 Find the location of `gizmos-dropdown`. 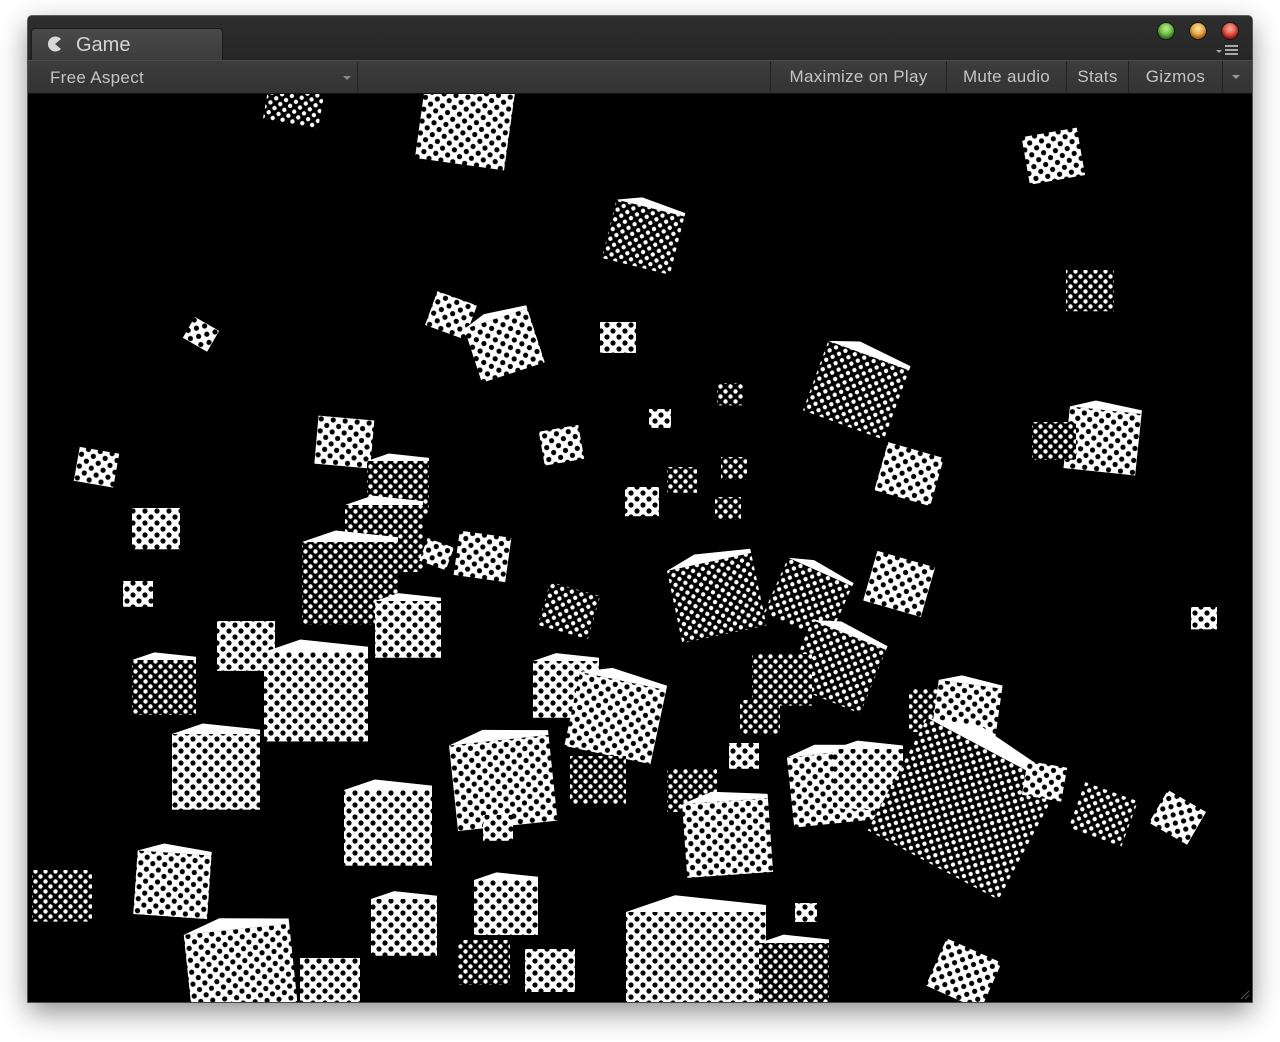

gizmos-dropdown is located at coordinates (1235, 77).